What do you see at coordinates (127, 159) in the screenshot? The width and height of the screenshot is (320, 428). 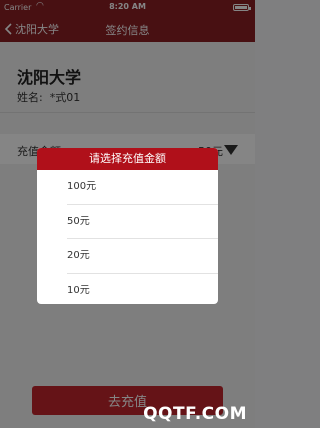 I see `dialog-title: 请选择充值金额` at bounding box center [127, 159].